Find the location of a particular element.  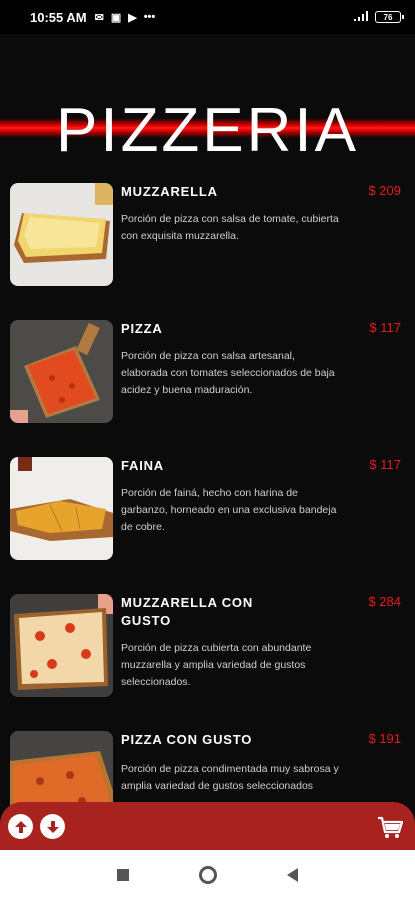

battery-icon: 76 is located at coordinates (389, 17).